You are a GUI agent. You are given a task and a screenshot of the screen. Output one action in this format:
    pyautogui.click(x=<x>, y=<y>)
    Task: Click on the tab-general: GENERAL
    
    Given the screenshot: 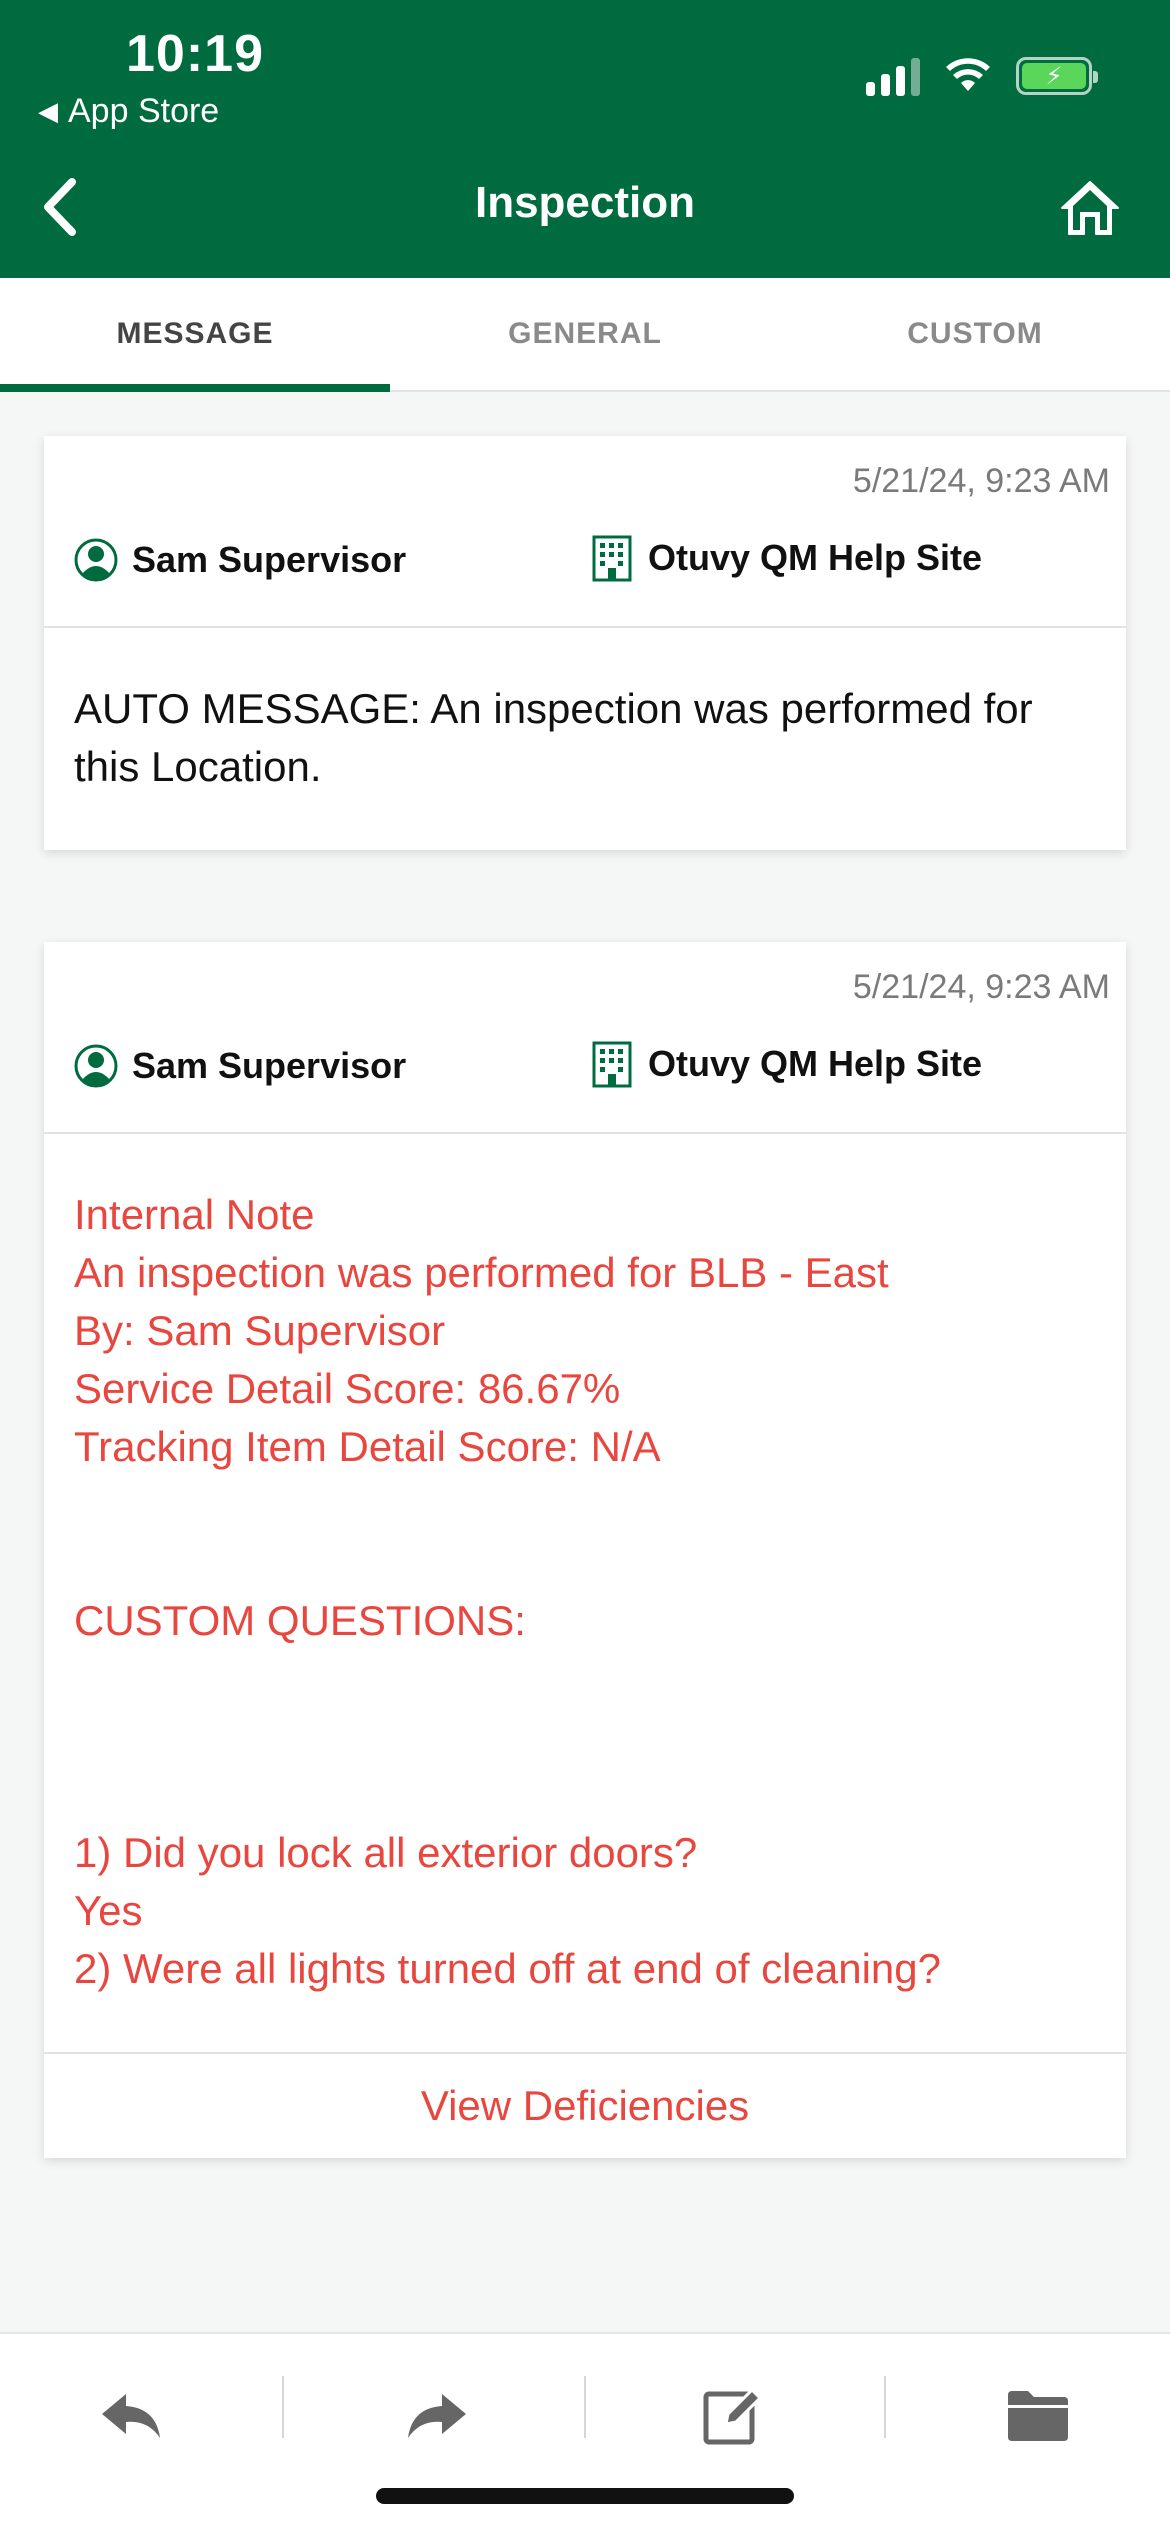 What is the action you would take?
    pyautogui.click(x=585, y=334)
    